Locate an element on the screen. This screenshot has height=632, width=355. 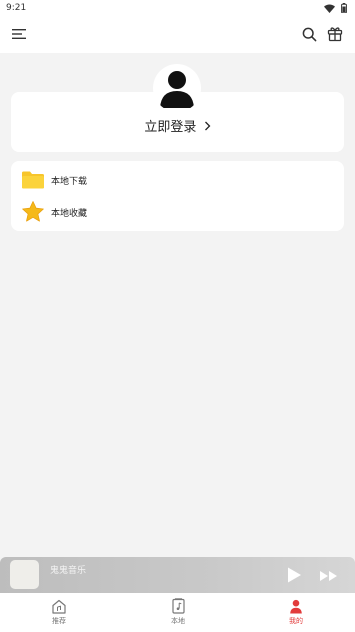
bottom-nav: 推荐 本地 我的 is located at coordinates (177, 612).